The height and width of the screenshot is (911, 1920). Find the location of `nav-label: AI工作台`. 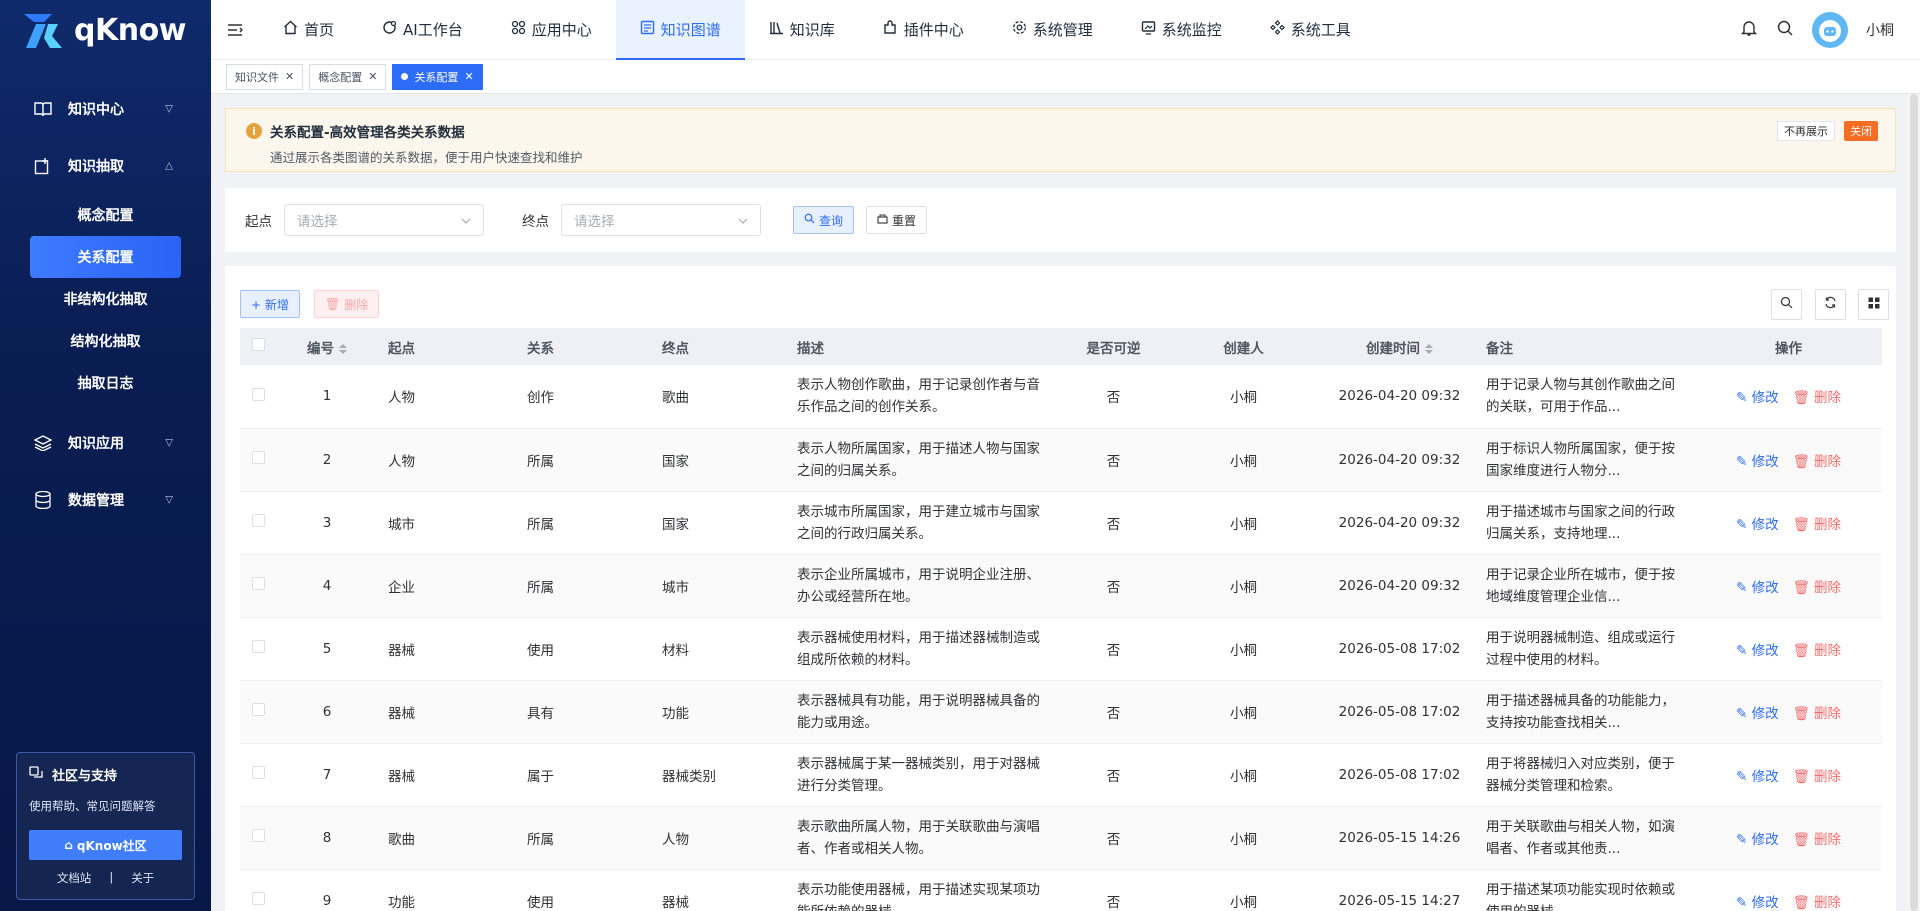

nav-label: AI工作台 is located at coordinates (433, 30).